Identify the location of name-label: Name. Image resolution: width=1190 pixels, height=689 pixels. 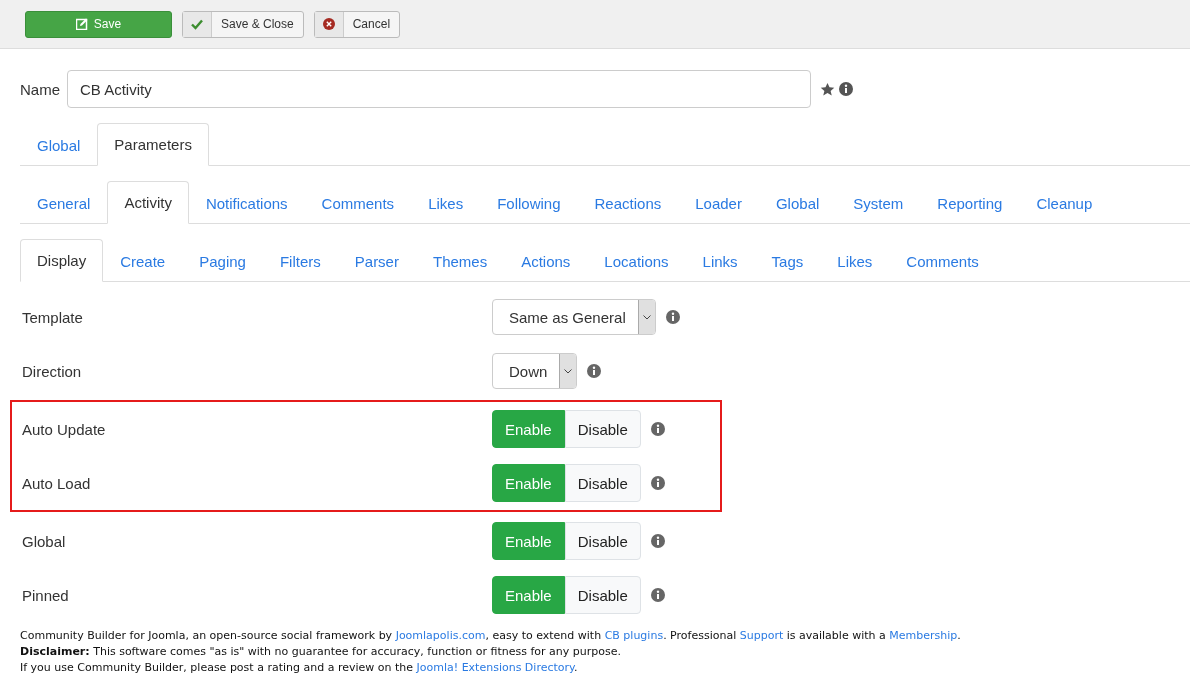
(40, 89).